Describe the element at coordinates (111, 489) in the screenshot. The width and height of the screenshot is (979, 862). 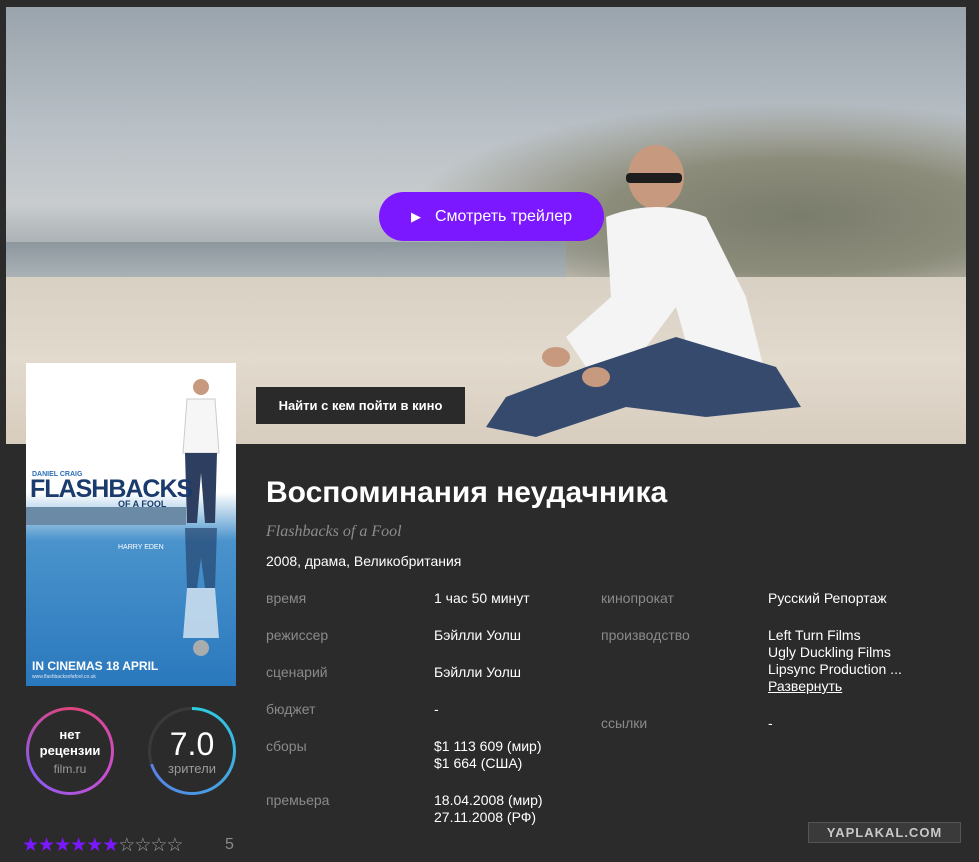
I see `poster-title: FLASHBACKS` at that location.